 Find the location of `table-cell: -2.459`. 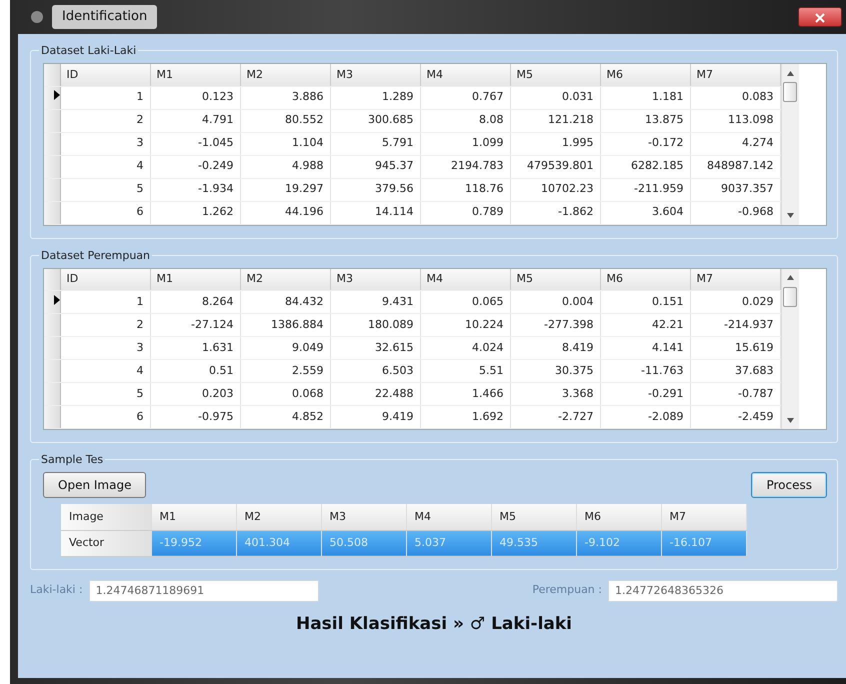

table-cell: -2.459 is located at coordinates (735, 417).